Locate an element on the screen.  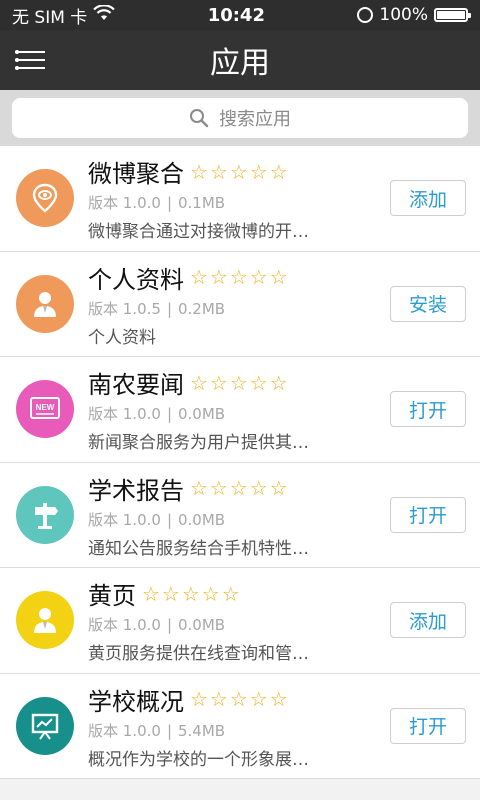
menu-button is located at coordinates (30, 60).